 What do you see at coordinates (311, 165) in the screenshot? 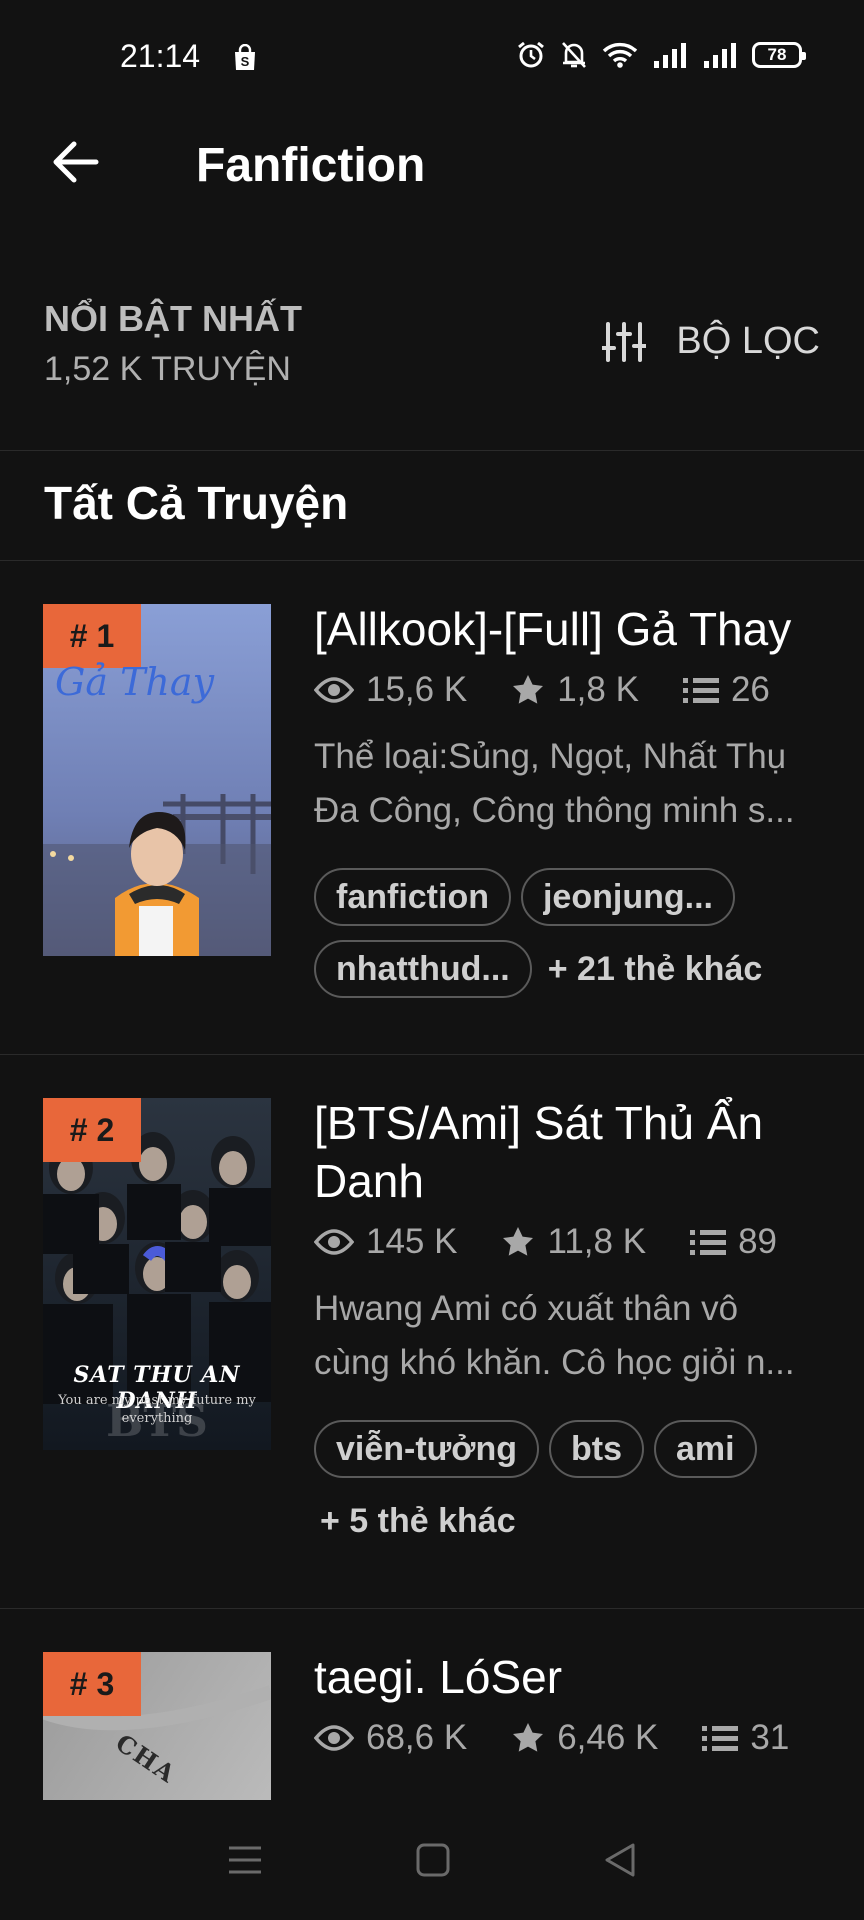
I see `page-title: Fanfiction` at bounding box center [311, 165].